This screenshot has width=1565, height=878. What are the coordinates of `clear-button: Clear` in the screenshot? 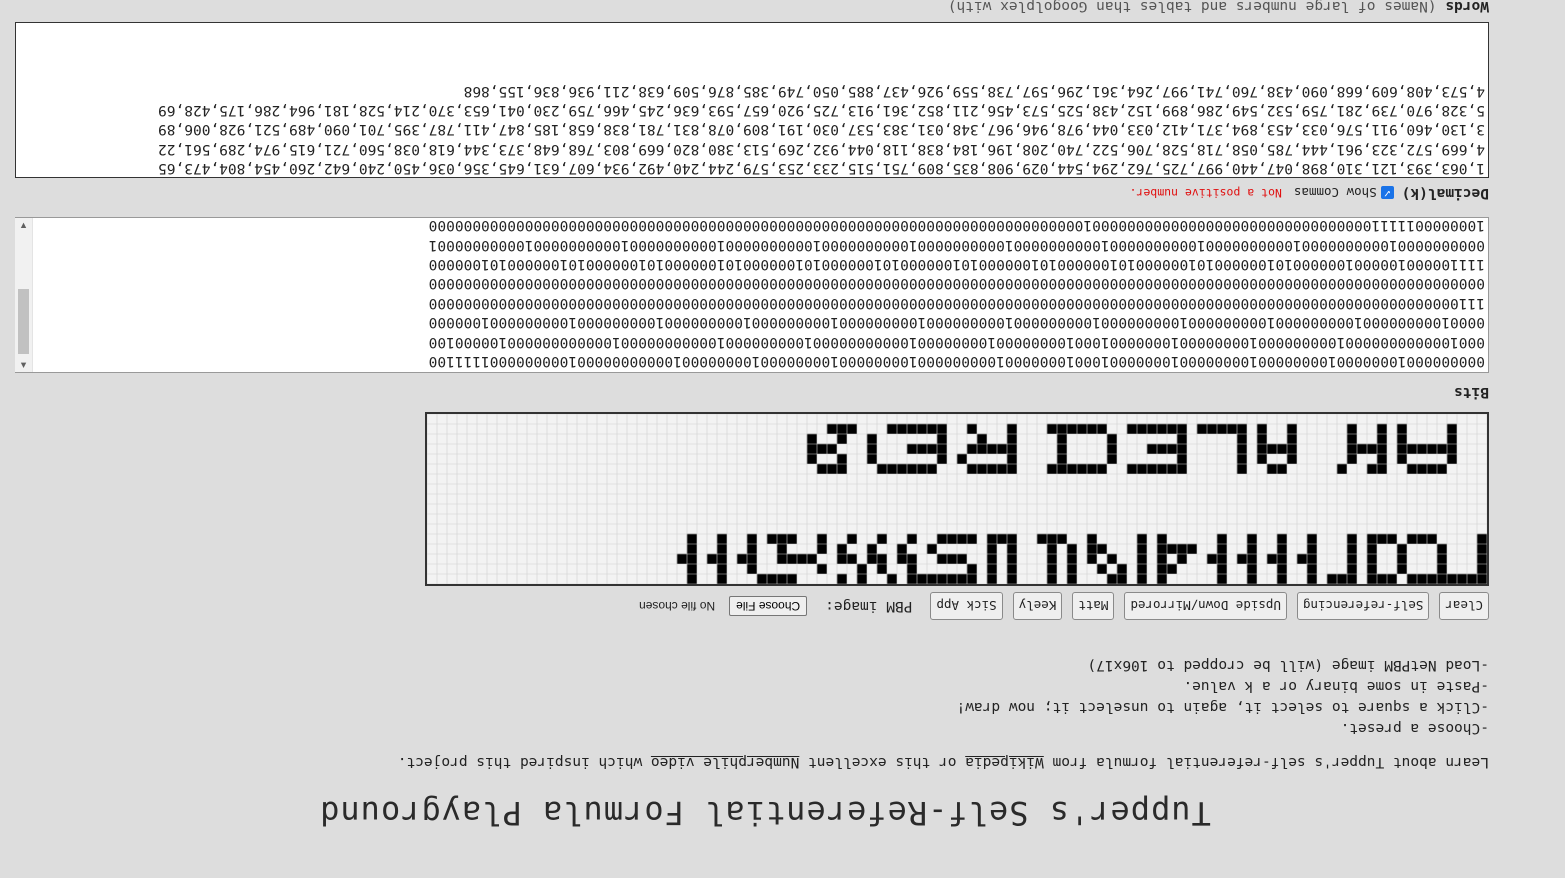 It's located at (1464, 606).